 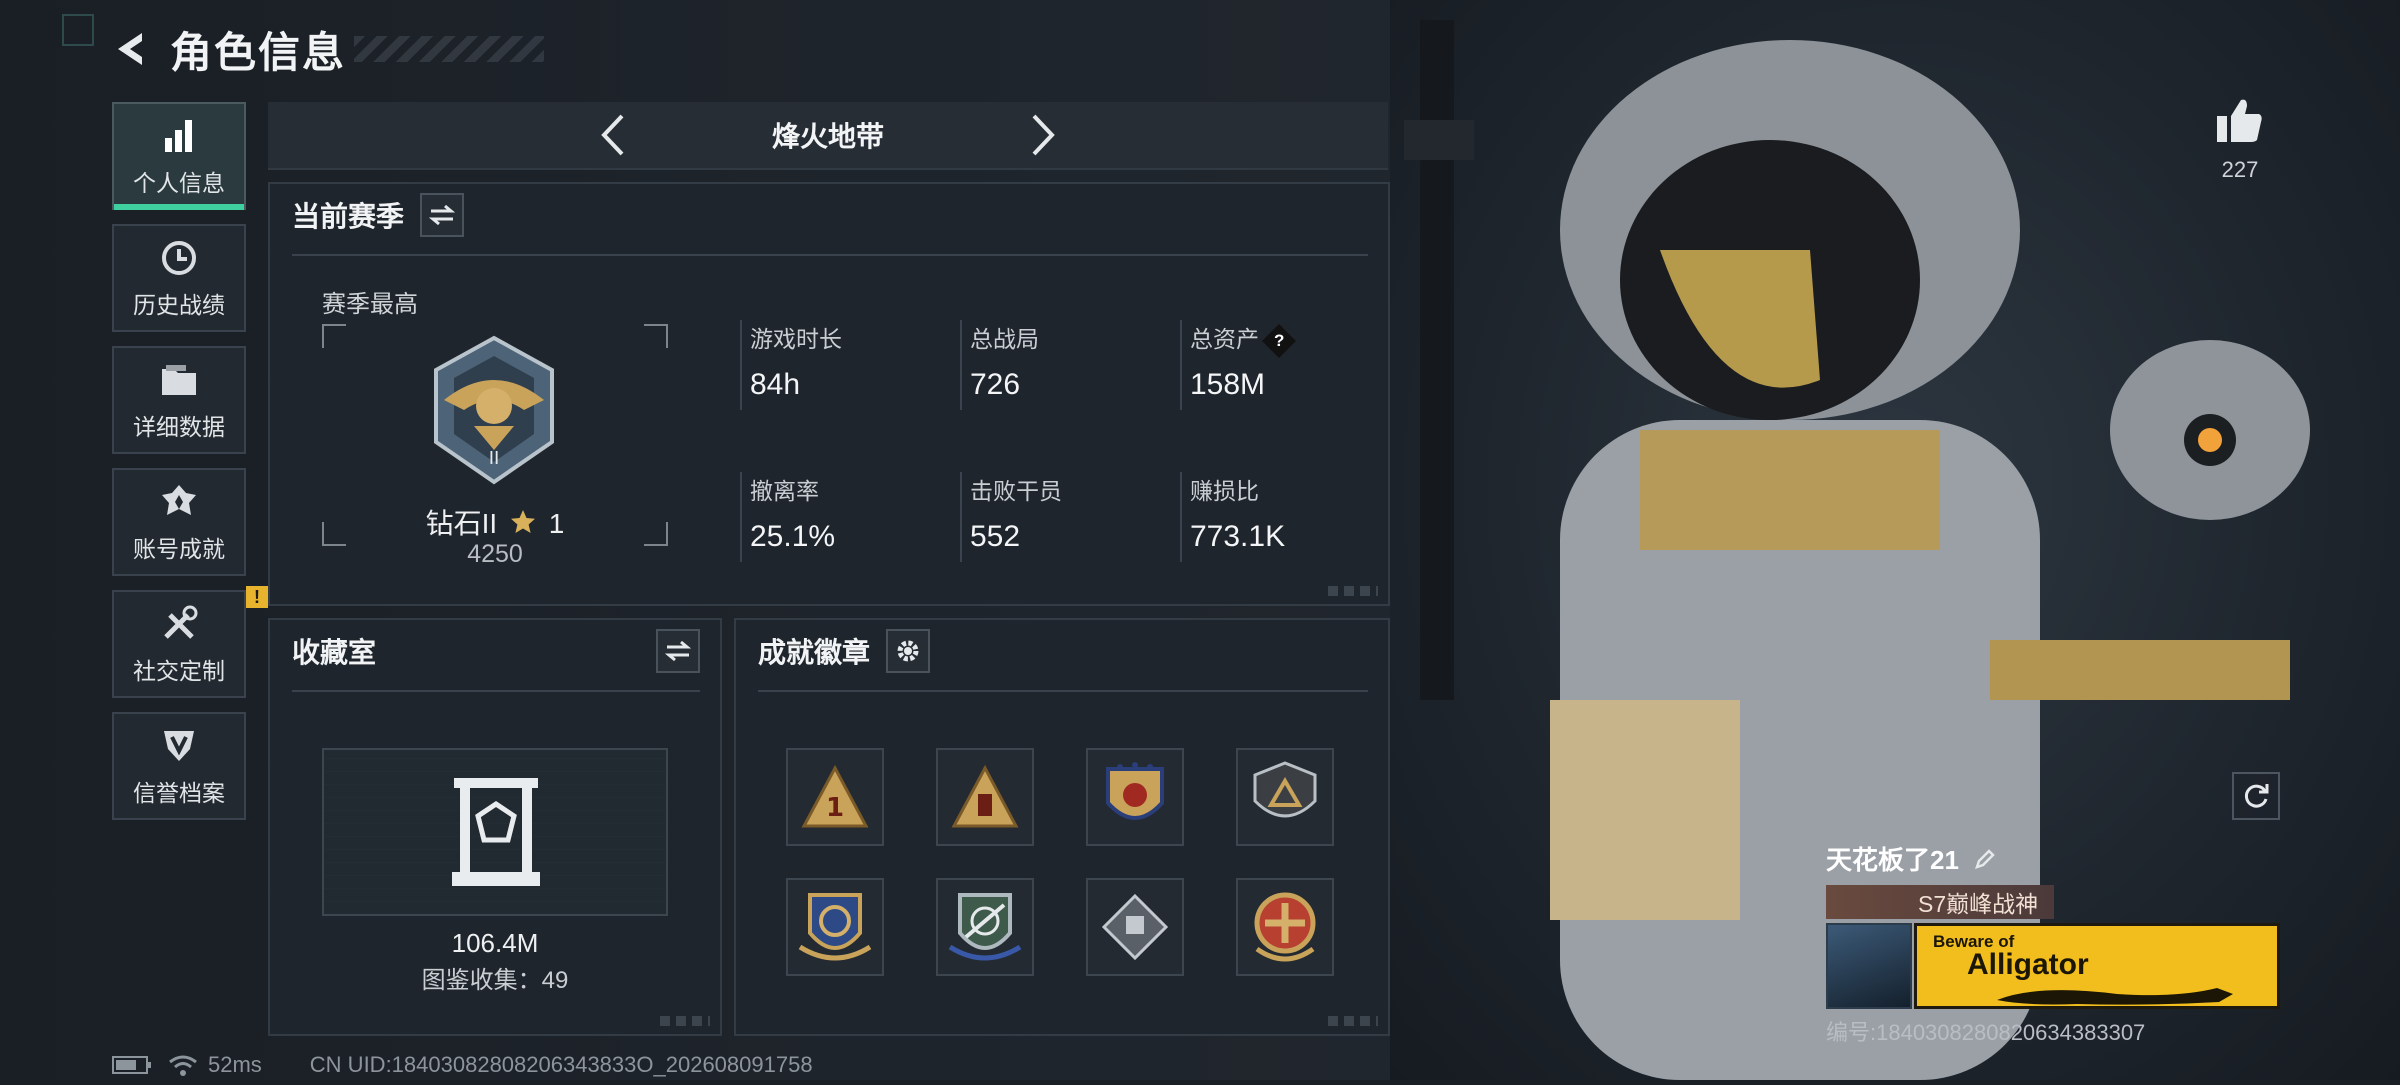 I want to click on gear-icon, so click(x=908, y=651).